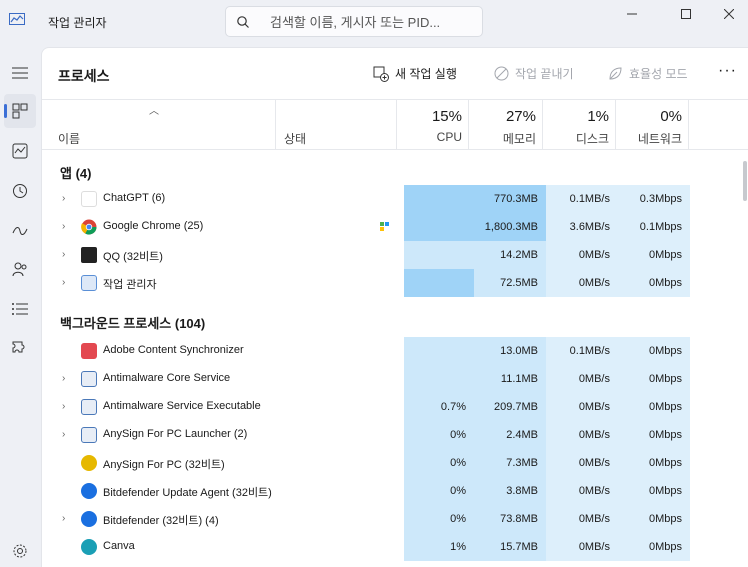 Image resolution: width=748 pixels, height=567 pixels. What do you see at coordinates (510, 519) in the screenshot?
I see `memory-cell: 73.8MB` at bounding box center [510, 519].